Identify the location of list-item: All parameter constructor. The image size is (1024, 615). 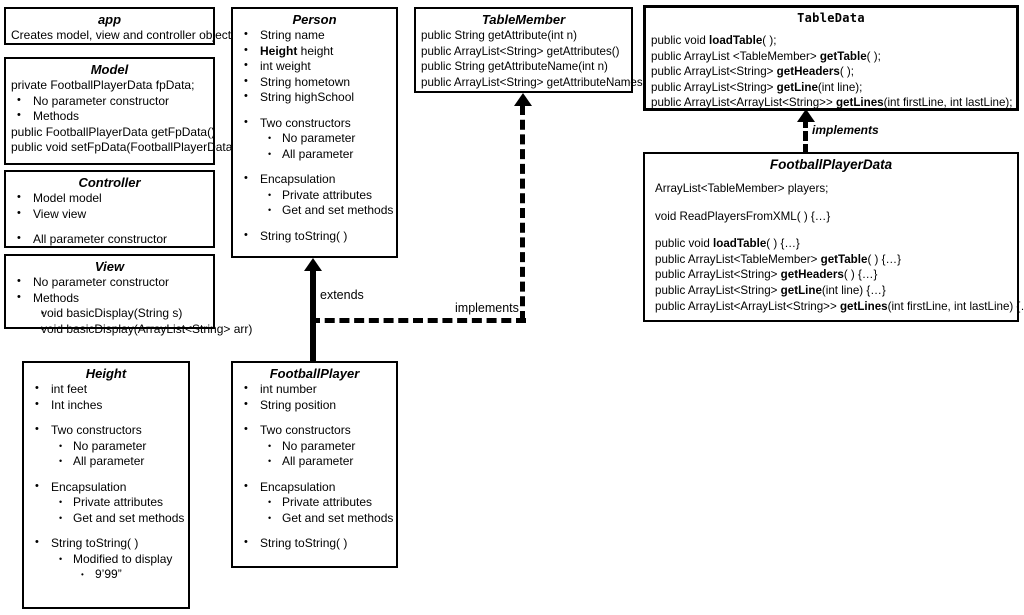
(109, 239).